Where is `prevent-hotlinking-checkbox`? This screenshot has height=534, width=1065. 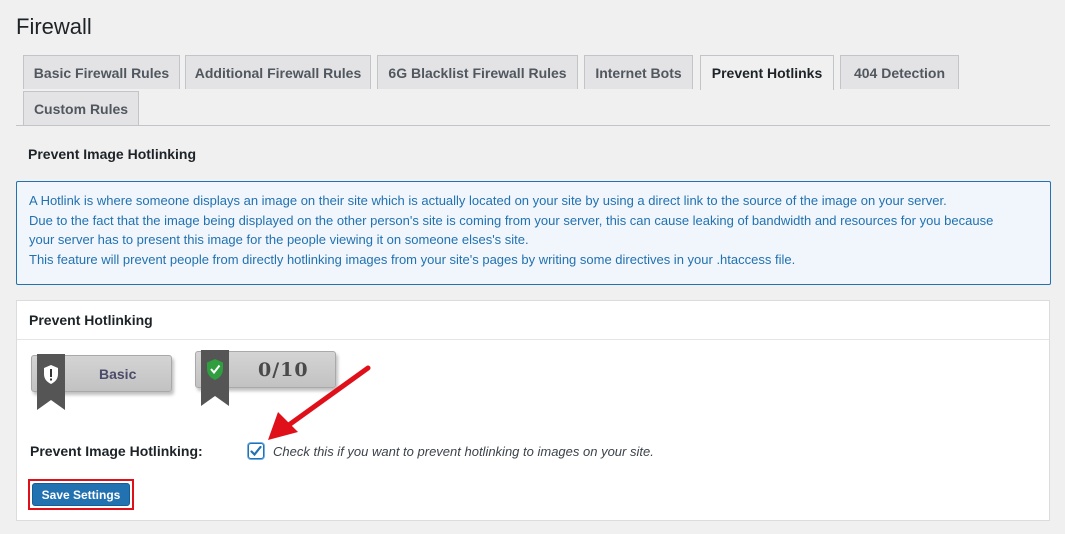 prevent-hotlinking-checkbox is located at coordinates (256, 451).